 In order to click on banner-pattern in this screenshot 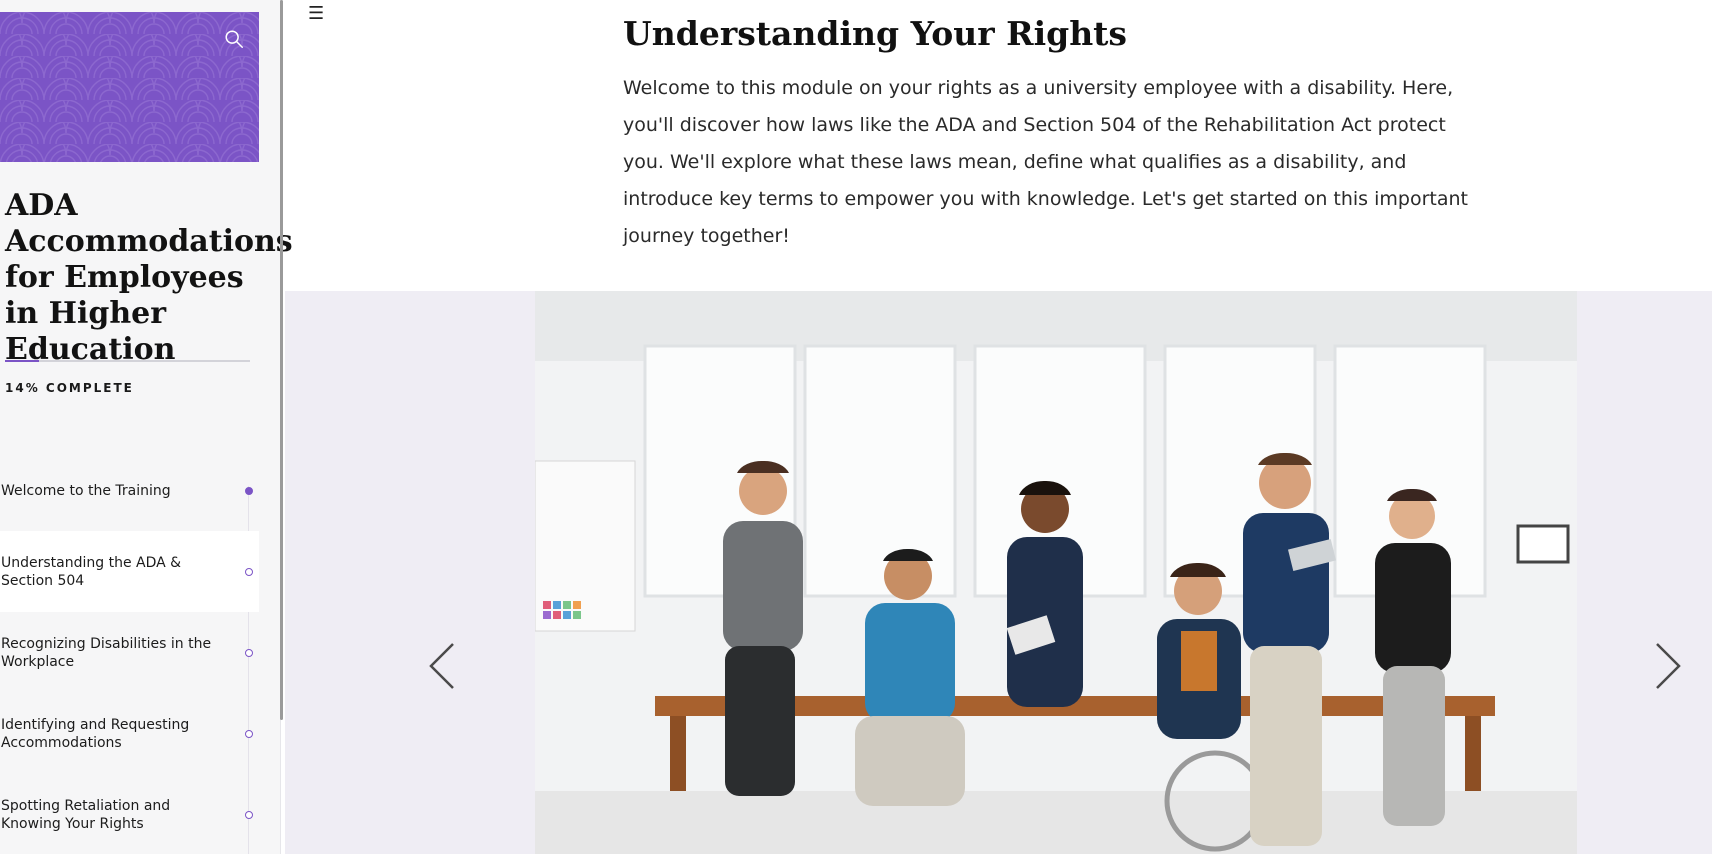, I will do `click(129, 87)`.